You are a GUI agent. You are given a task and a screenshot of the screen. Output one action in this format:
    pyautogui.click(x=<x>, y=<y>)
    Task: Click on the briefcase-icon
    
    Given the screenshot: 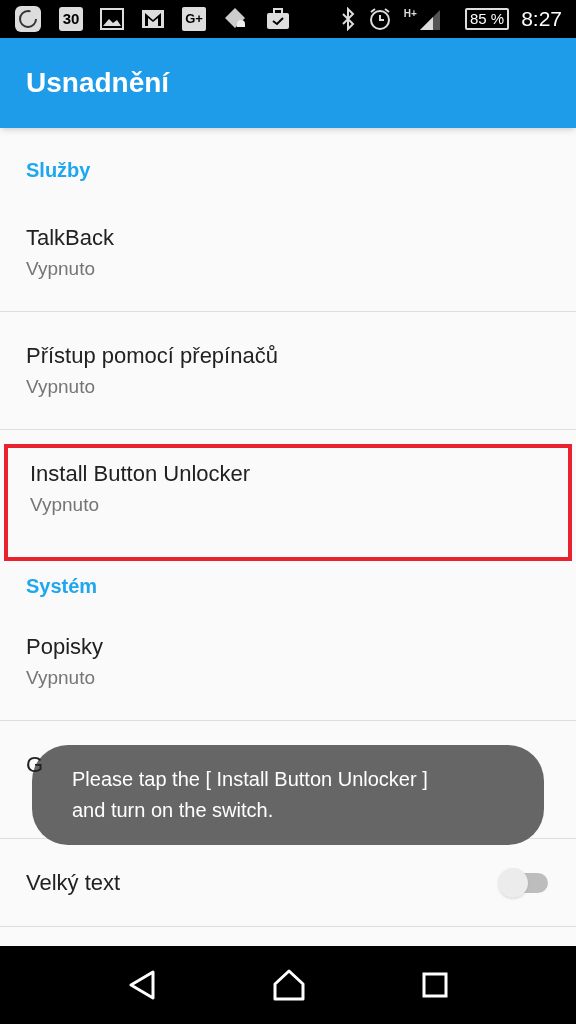 What is the action you would take?
    pyautogui.click(x=278, y=19)
    